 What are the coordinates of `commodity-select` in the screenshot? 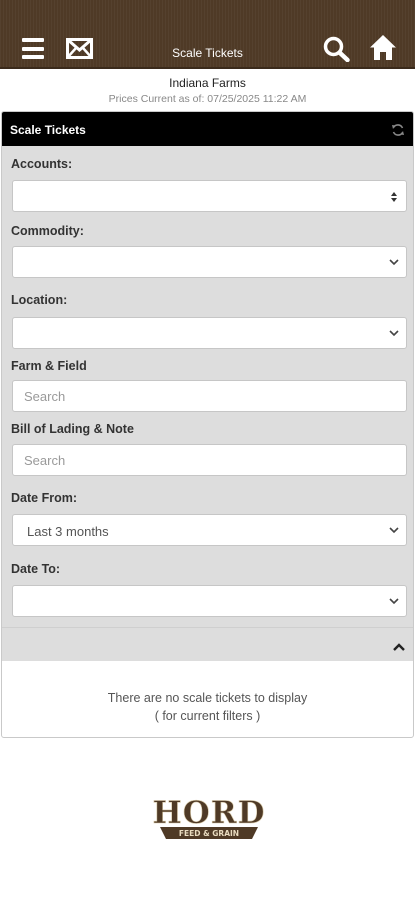 It's located at (209, 262).